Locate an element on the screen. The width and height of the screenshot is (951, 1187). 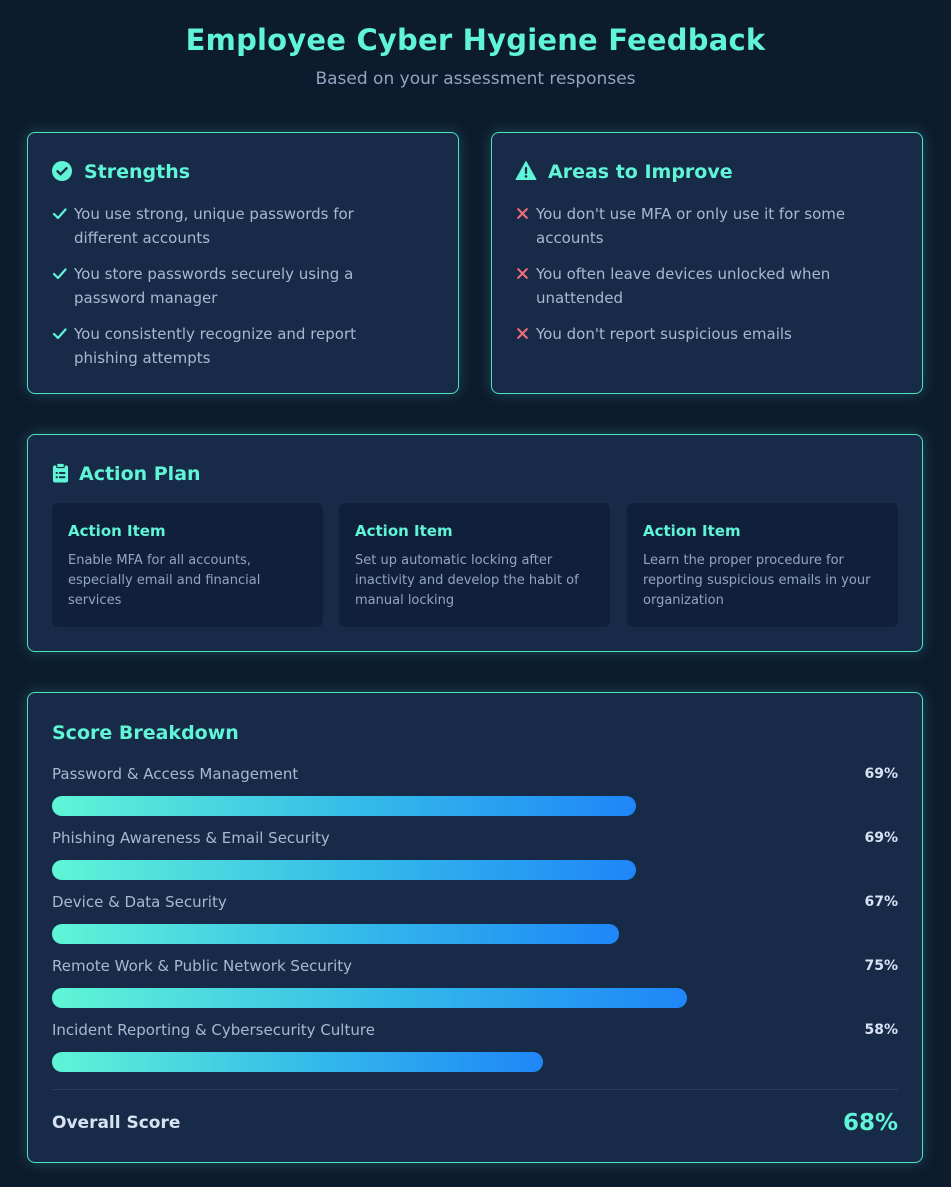
page-title: Employee Cyber Hygiene Feedback is located at coordinates (475, 40).